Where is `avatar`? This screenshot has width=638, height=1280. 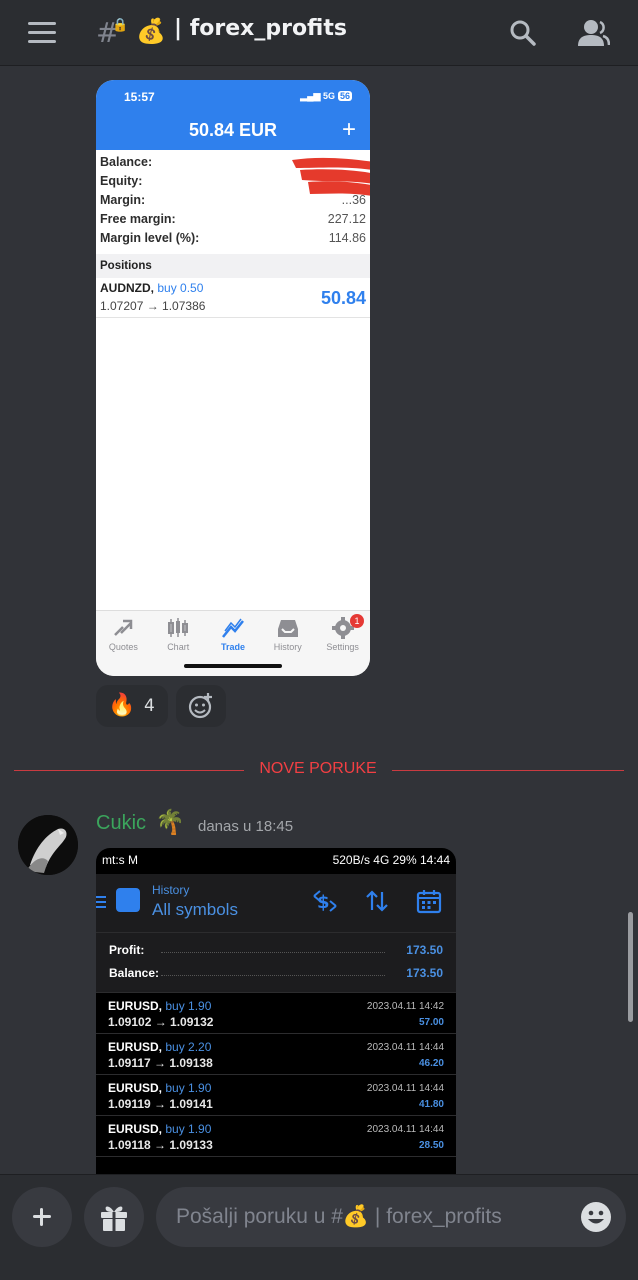 avatar is located at coordinates (48, 845).